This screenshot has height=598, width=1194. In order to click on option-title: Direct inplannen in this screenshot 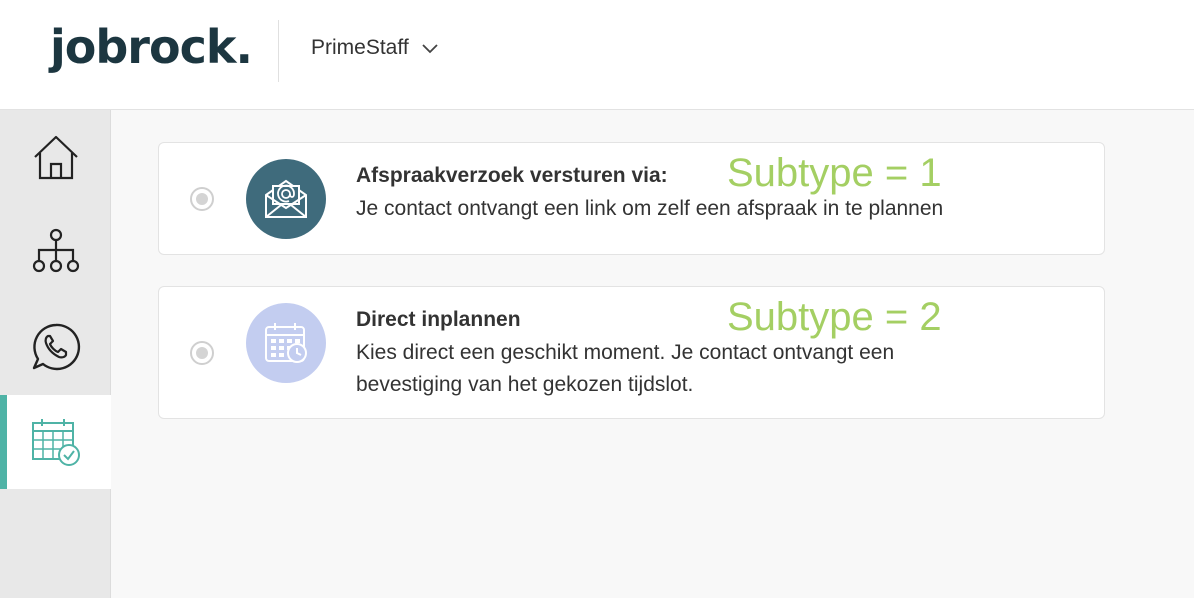, I will do `click(438, 319)`.